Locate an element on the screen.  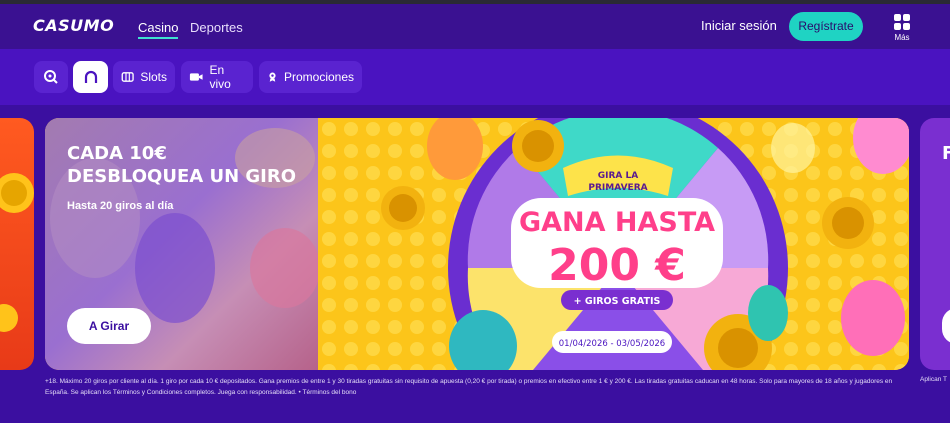
register-button: Regístrate is located at coordinates (826, 26).